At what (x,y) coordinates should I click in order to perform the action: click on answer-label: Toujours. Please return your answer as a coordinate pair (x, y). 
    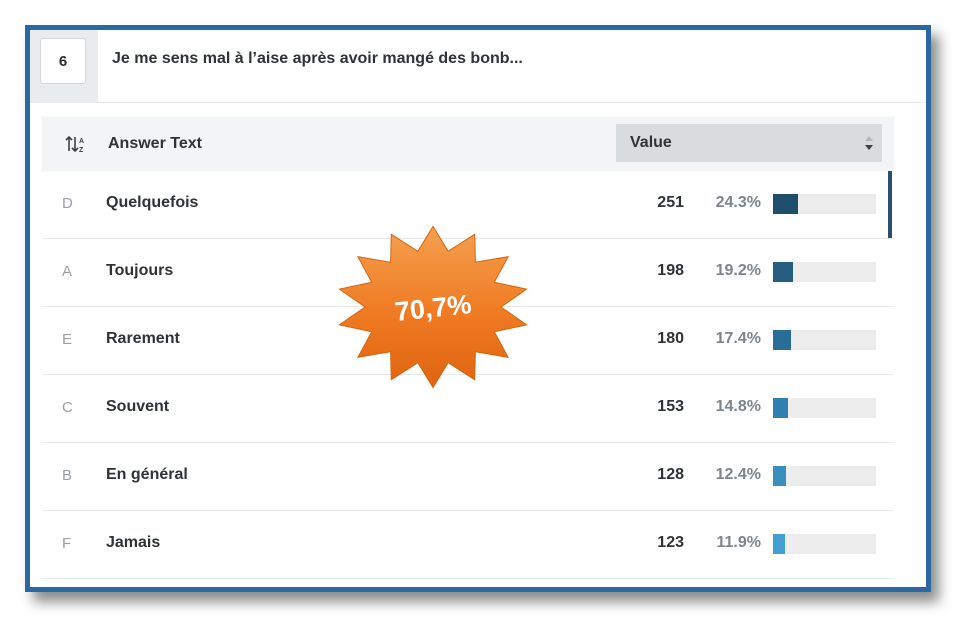
    Looking at the image, I should click on (140, 270).